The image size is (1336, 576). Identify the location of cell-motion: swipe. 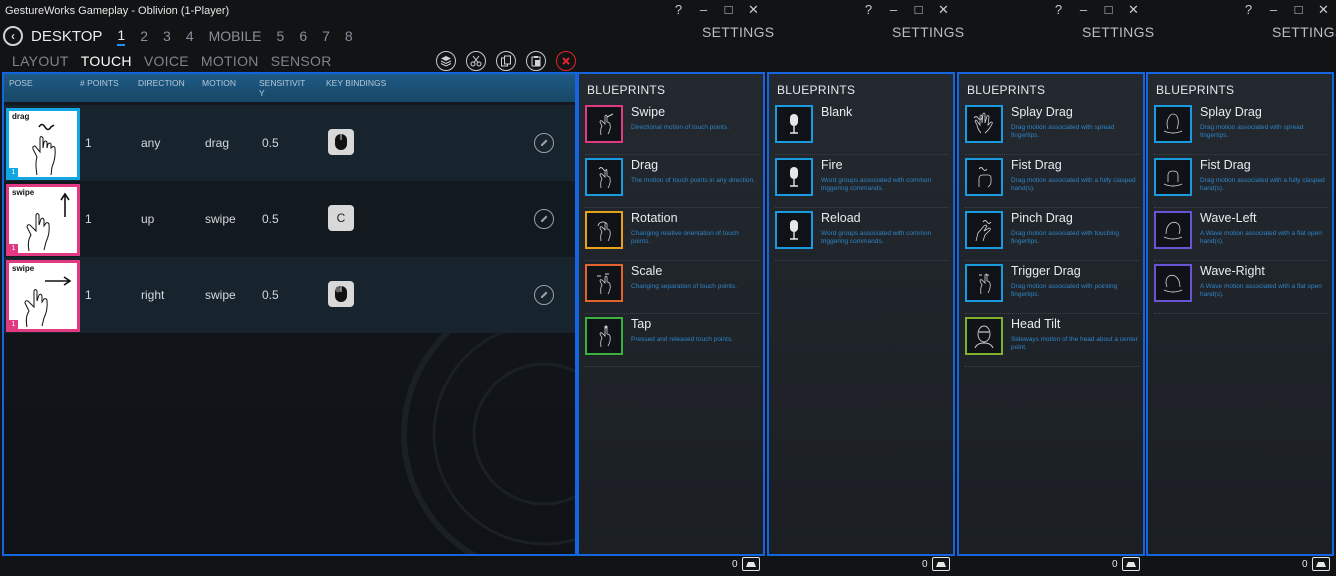
(220, 295).